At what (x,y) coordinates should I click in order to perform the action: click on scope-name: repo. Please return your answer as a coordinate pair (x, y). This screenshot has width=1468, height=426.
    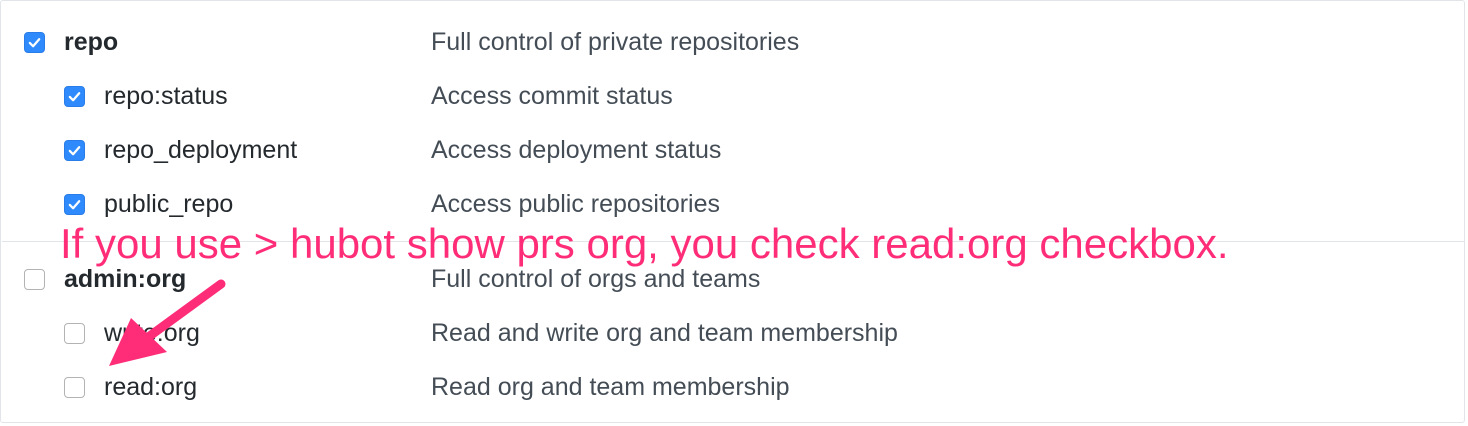
    Looking at the image, I should click on (91, 42).